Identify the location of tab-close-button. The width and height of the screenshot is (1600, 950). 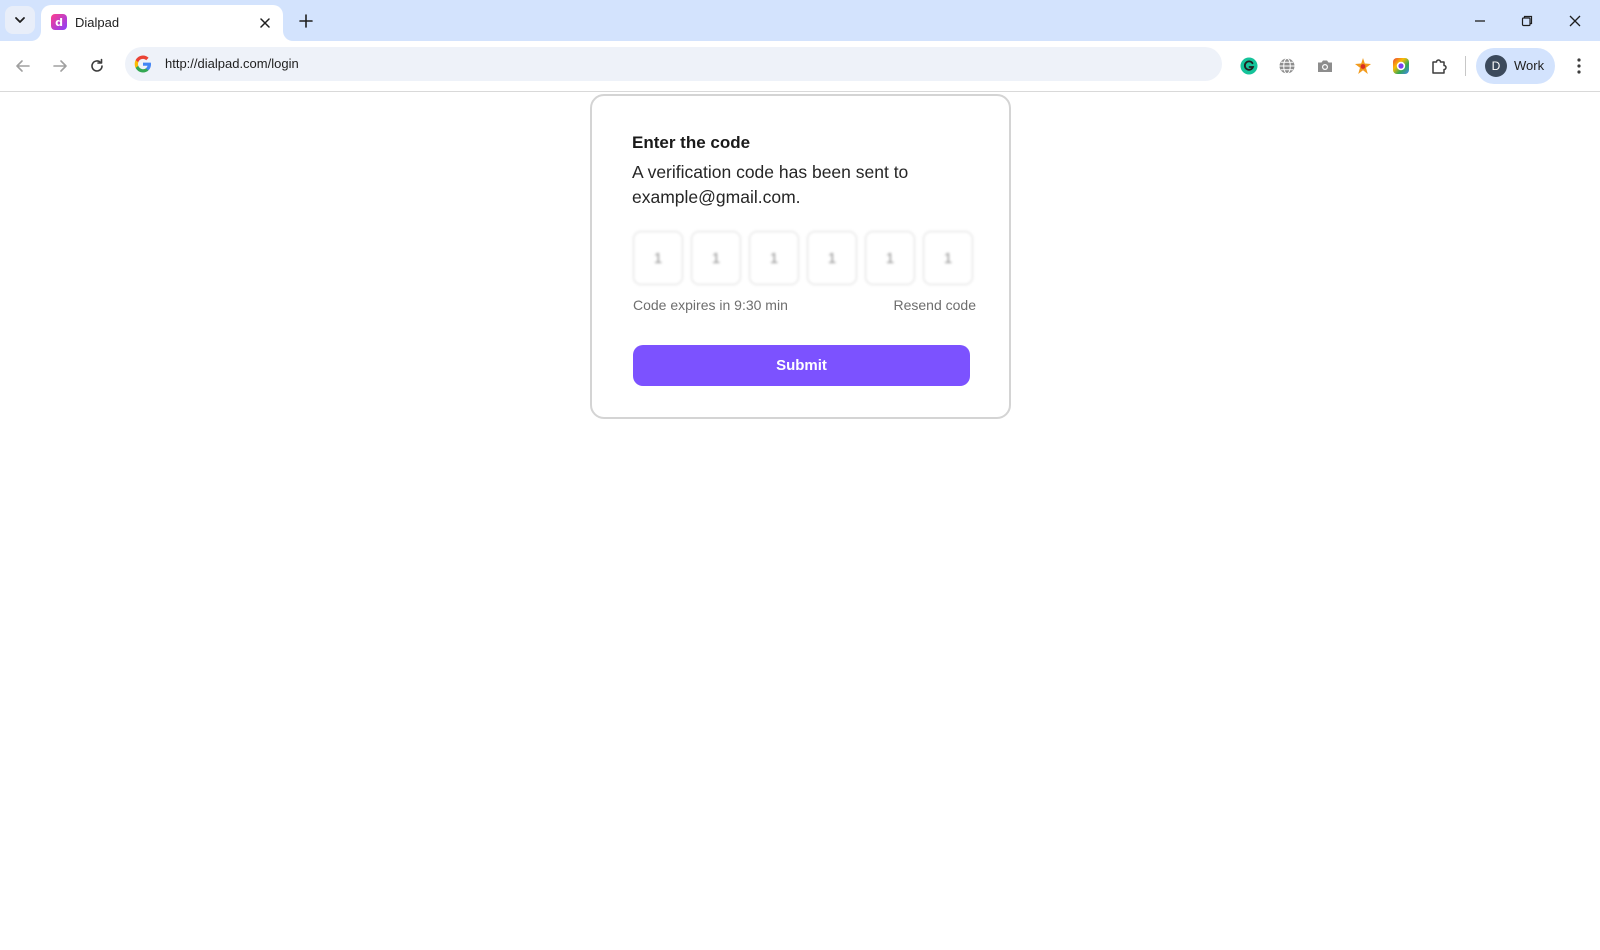
(265, 23).